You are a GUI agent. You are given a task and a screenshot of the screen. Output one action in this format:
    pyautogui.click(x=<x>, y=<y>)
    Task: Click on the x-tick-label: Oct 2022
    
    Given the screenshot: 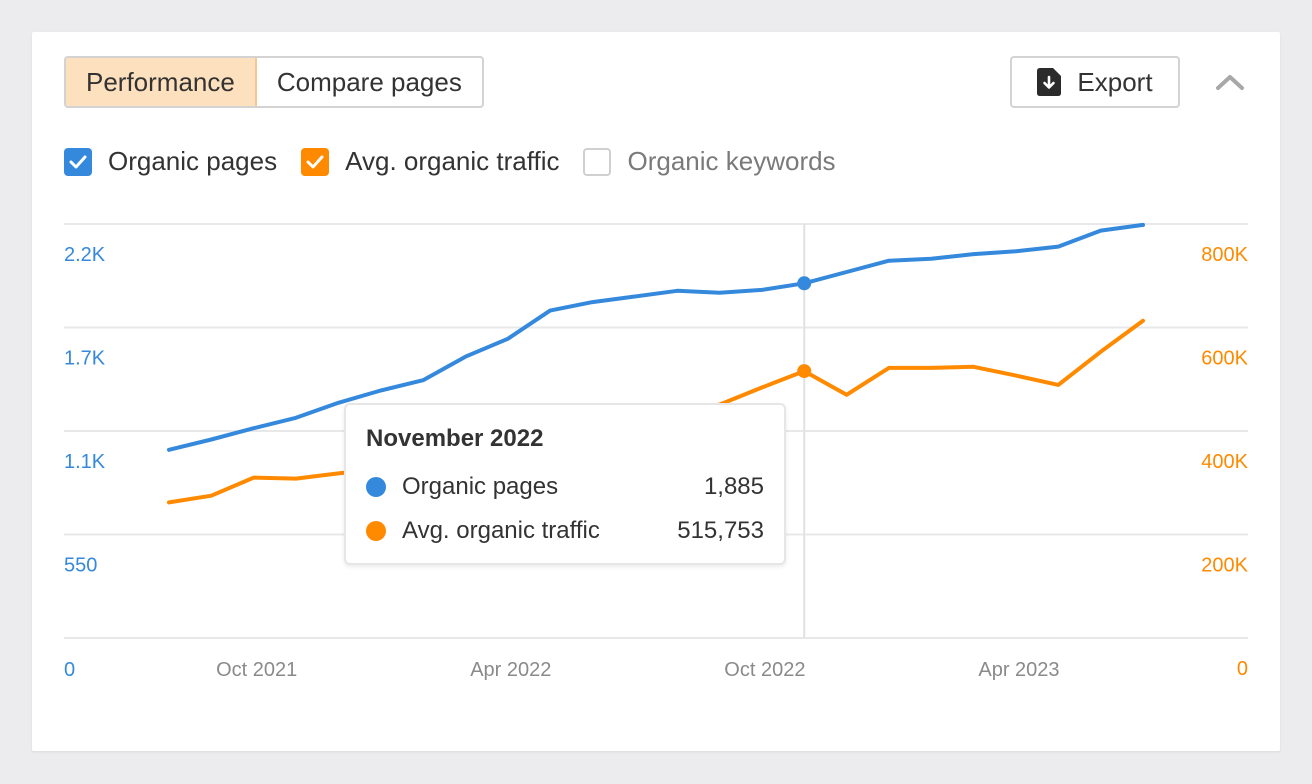 What is the action you would take?
    pyautogui.click(x=764, y=670)
    